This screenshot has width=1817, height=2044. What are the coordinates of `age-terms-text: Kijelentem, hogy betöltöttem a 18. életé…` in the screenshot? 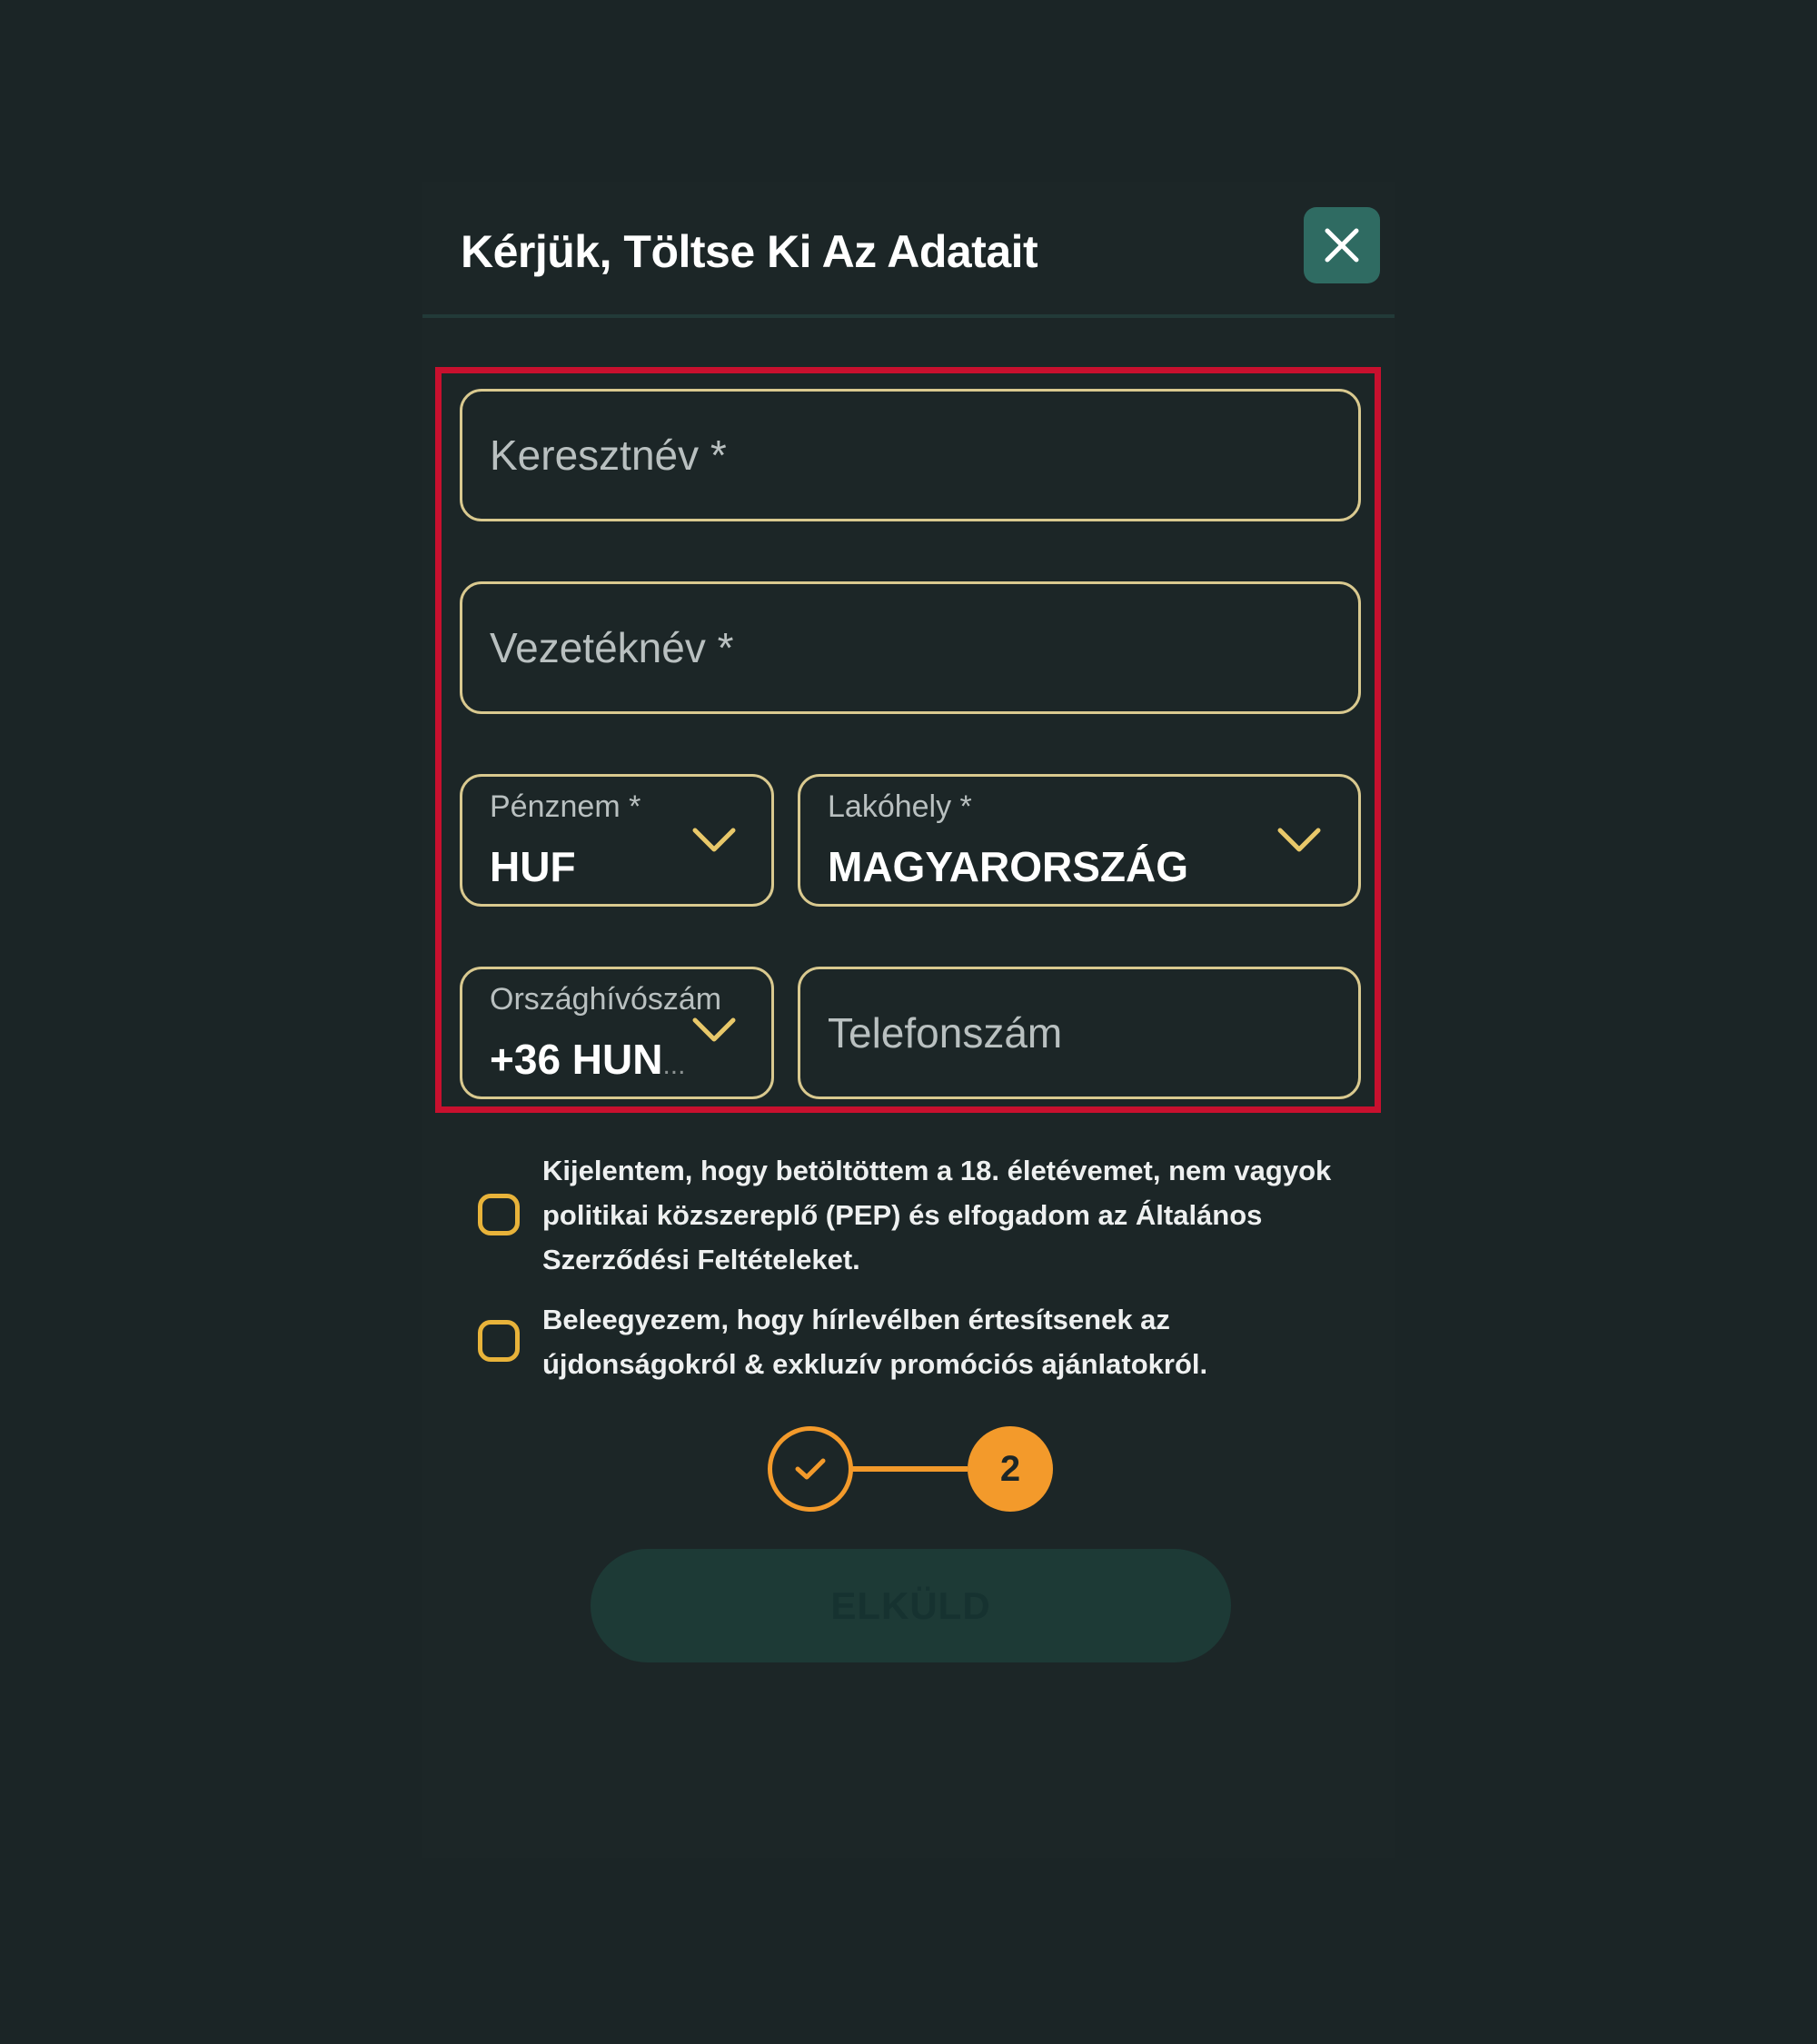 It's located at (937, 1215).